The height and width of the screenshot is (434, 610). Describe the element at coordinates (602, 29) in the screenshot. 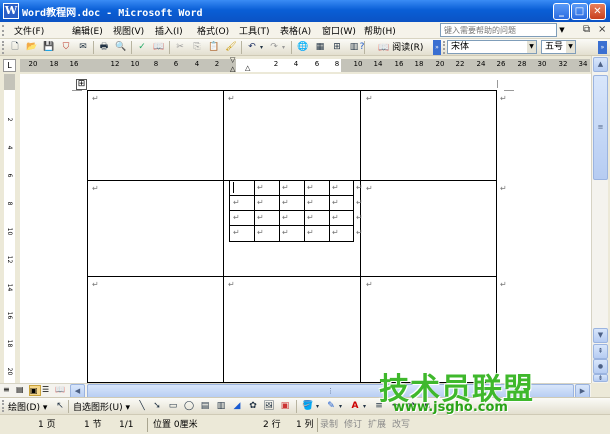

I see `doc-close-icon: ×` at that location.